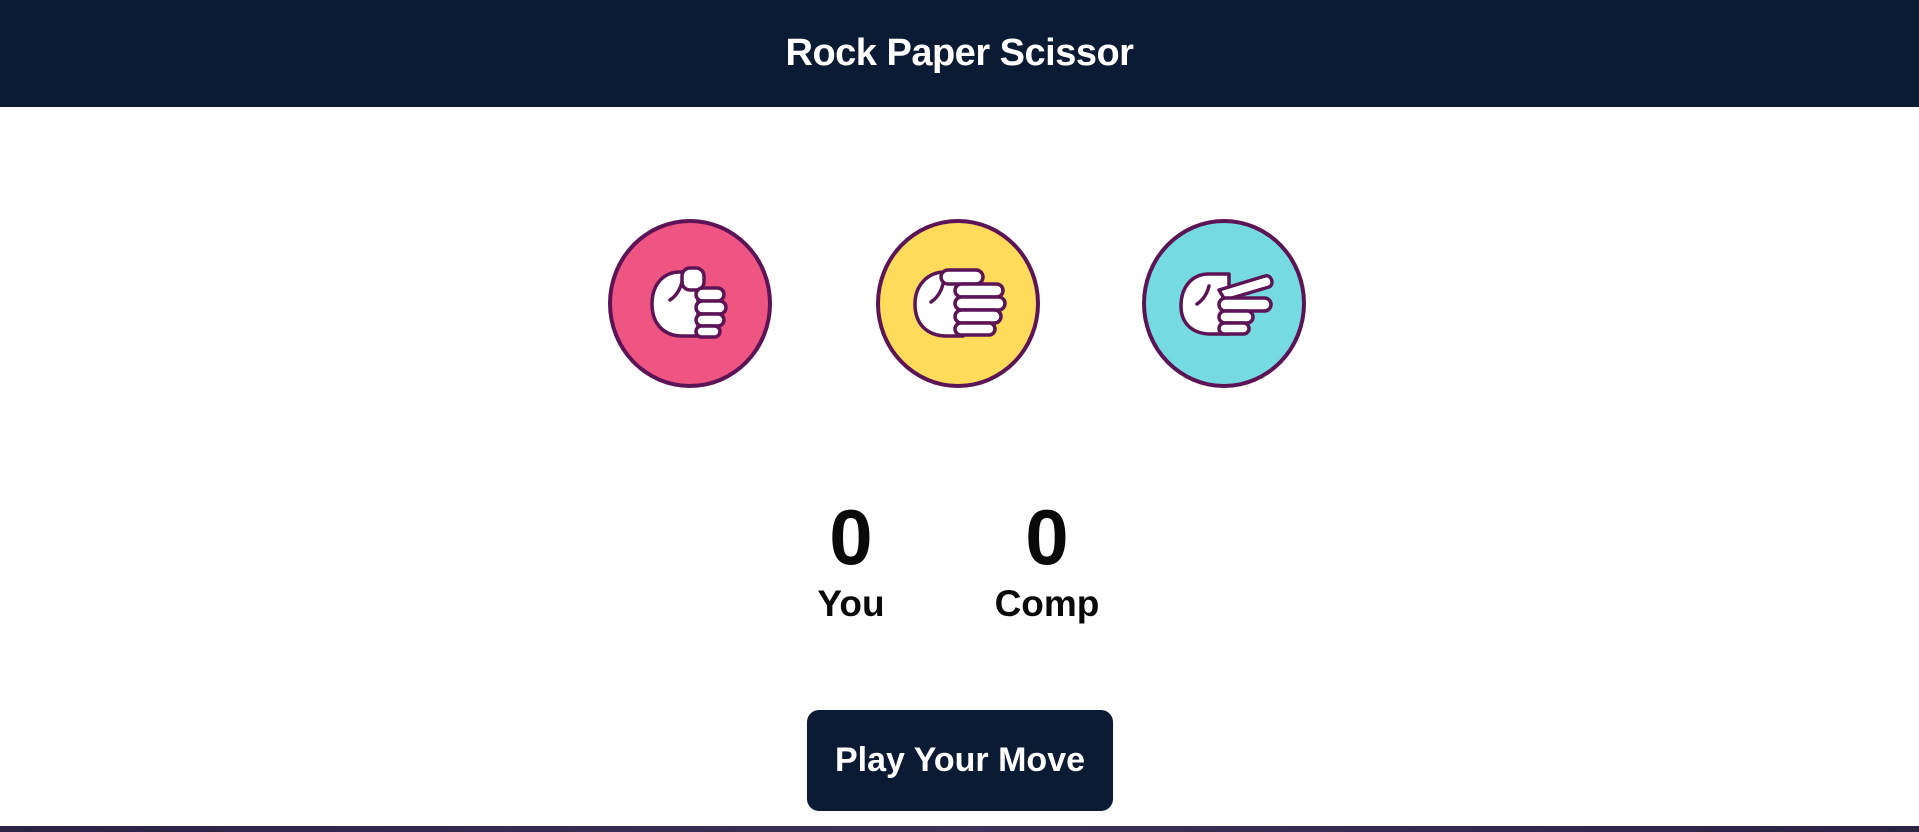  I want to click on choice-paper, so click(958, 303).